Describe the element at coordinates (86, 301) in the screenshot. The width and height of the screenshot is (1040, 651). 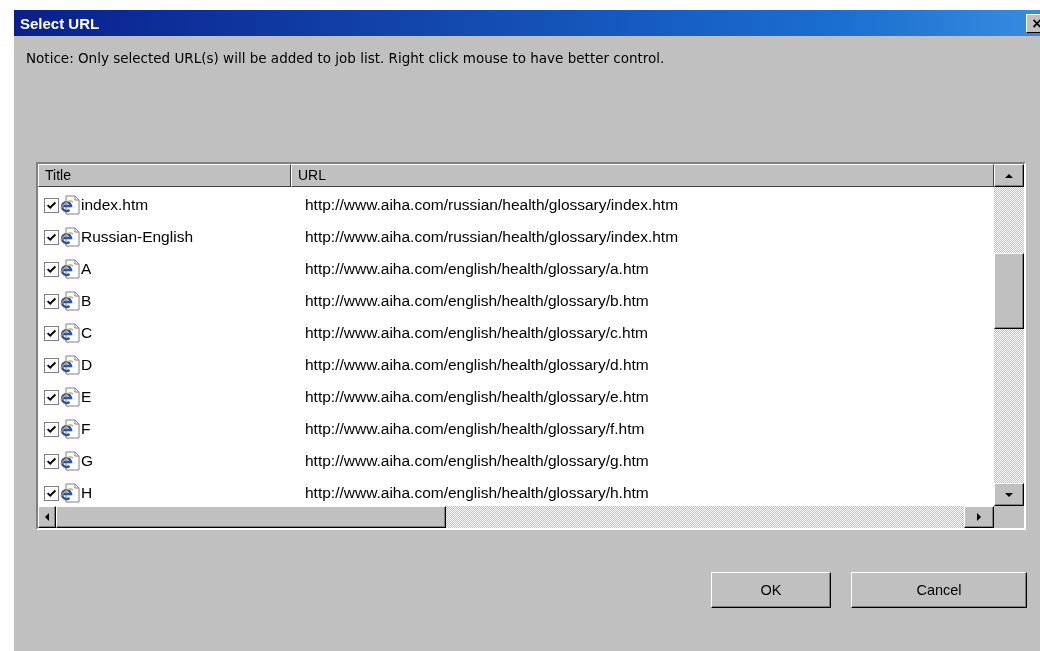
I see `title-cell: B` at that location.